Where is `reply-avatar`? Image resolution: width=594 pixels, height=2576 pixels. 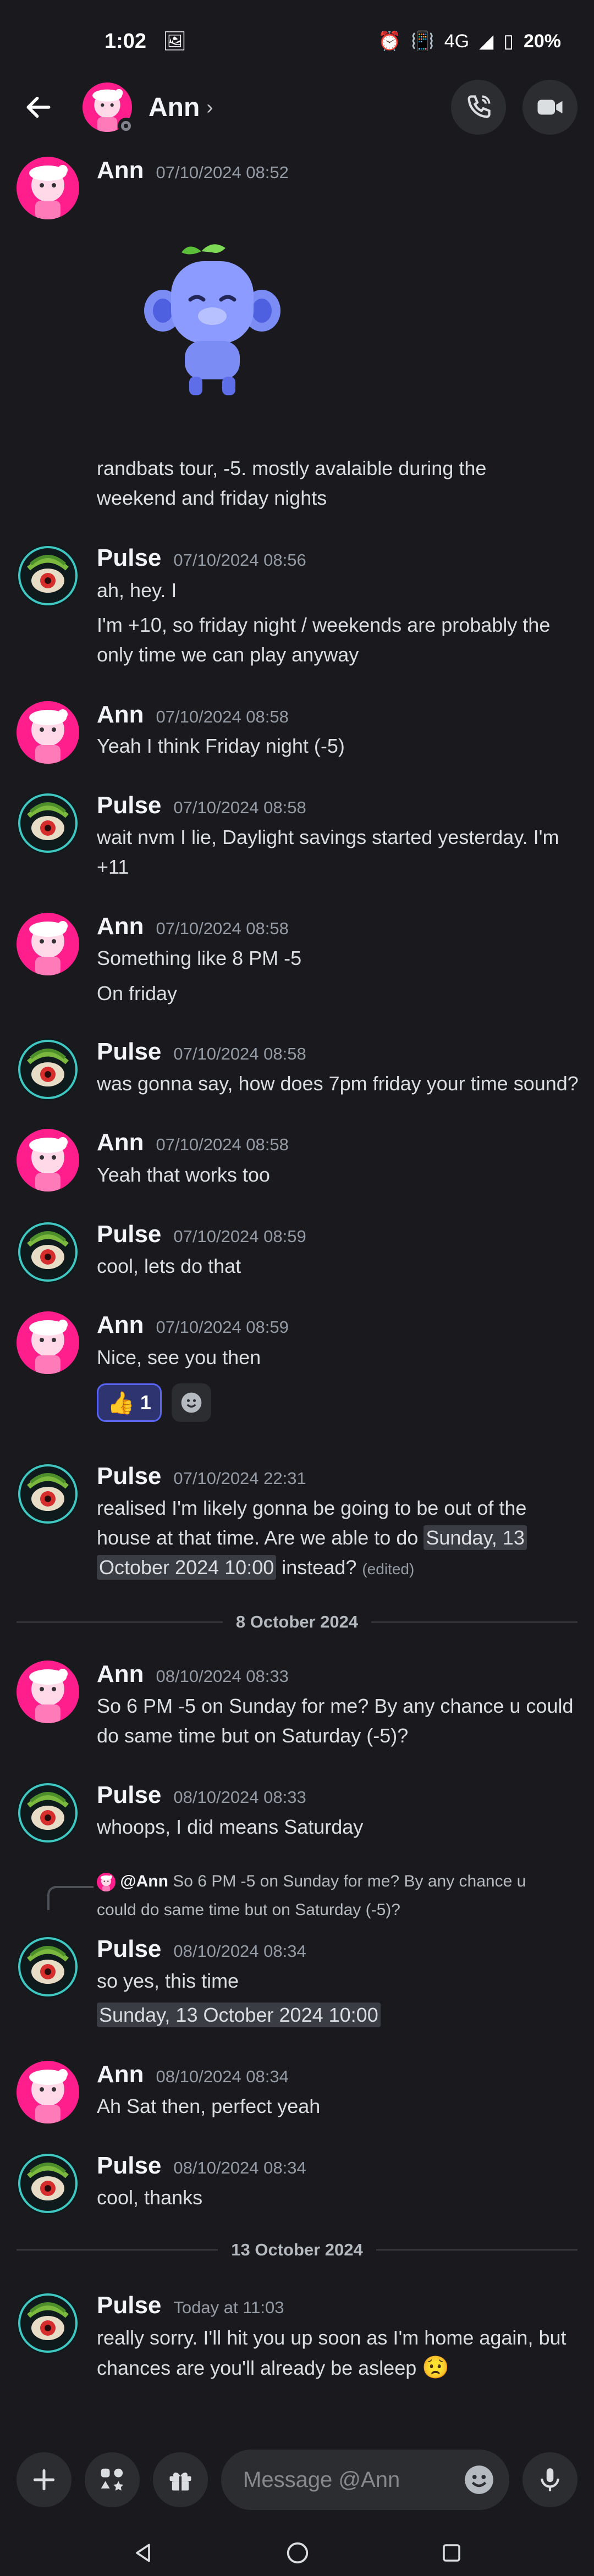 reply-avatar is located at coordinates (106, 1882).